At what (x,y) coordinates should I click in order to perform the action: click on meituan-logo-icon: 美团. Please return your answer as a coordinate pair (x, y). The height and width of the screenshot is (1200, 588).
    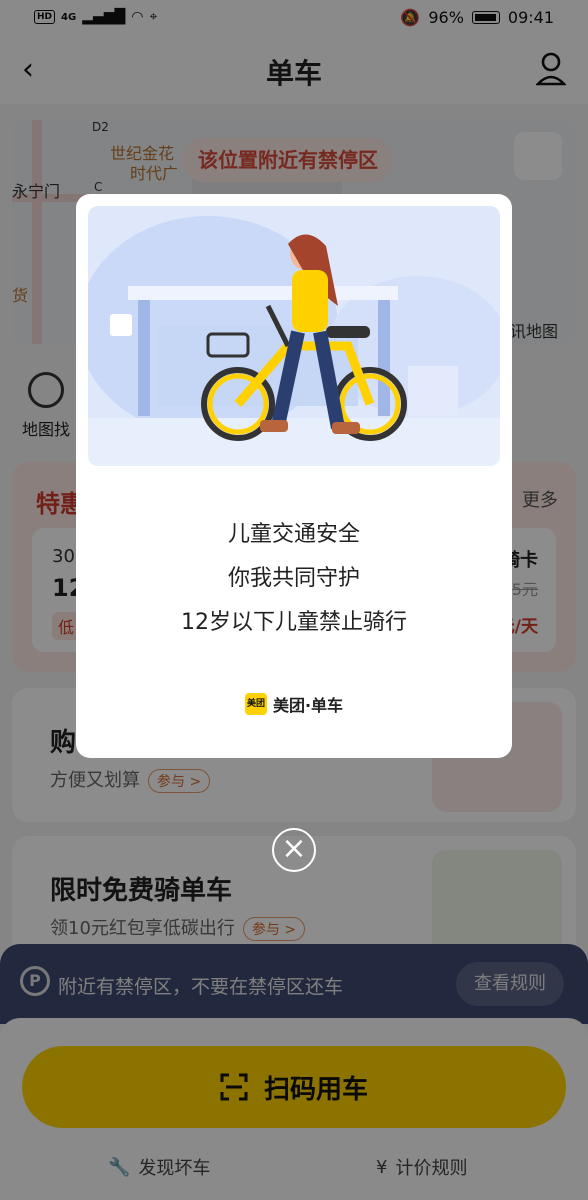
    Looking at the image, I should click on (255, 704).